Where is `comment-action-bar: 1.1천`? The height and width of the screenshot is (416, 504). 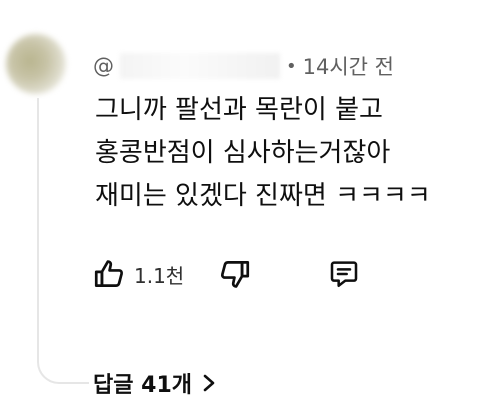 comment-action-bar: 1.1천 is located at coordinates (242, 274).